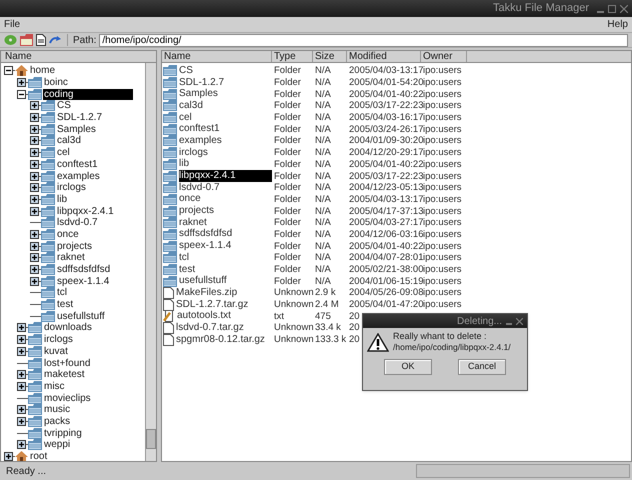 The width and height of the screenshot is (632, 480). I want to click on column-header: Type, so click(292, 56).